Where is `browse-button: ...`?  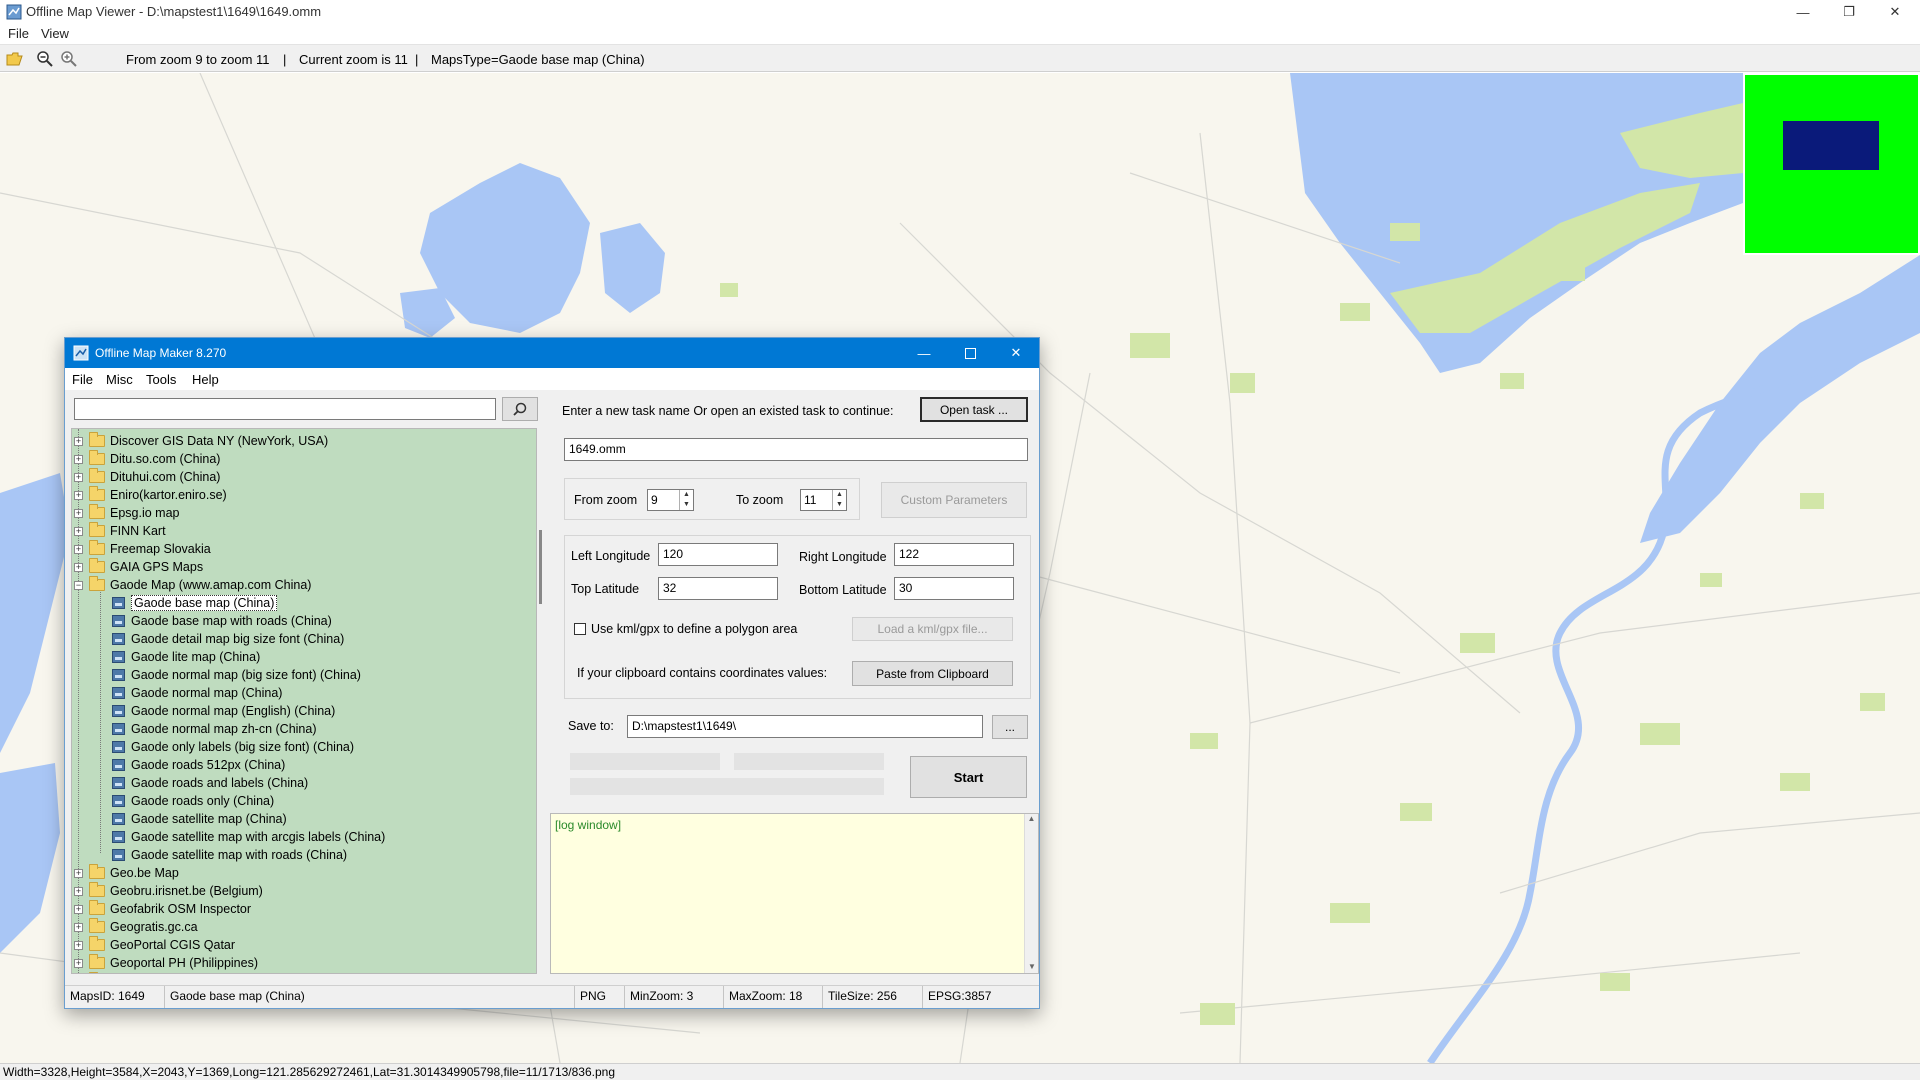 browse-button: ... is located at coordinates (1010, 727).